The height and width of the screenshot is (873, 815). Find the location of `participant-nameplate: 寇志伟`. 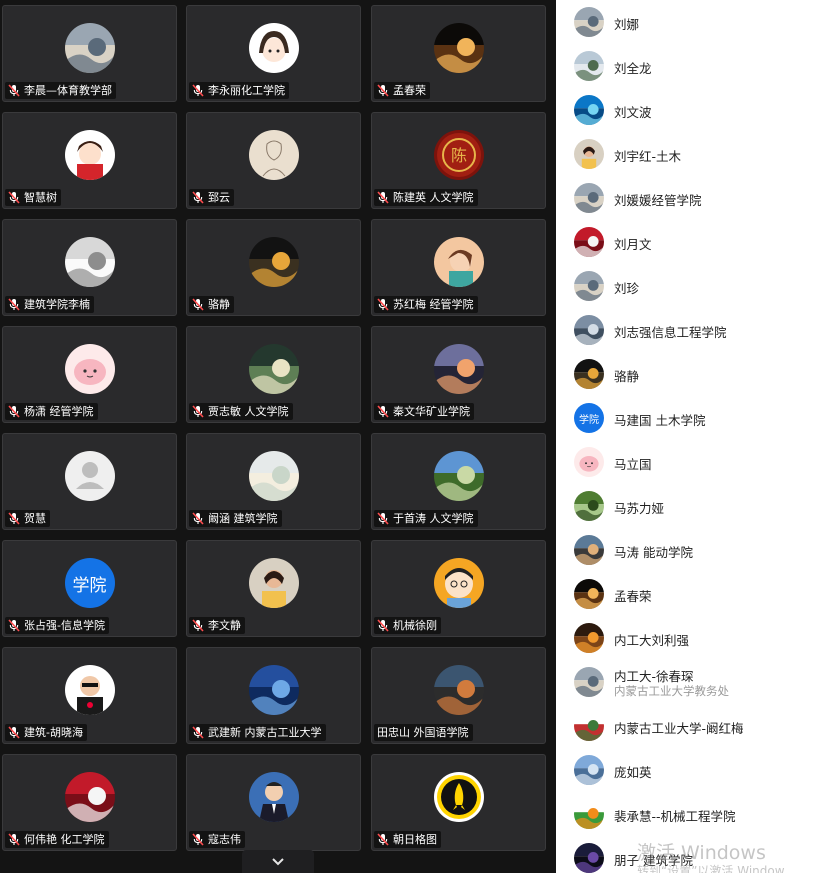

participant-nameplate: 寇志伟 is located at coordinates (217, 839).